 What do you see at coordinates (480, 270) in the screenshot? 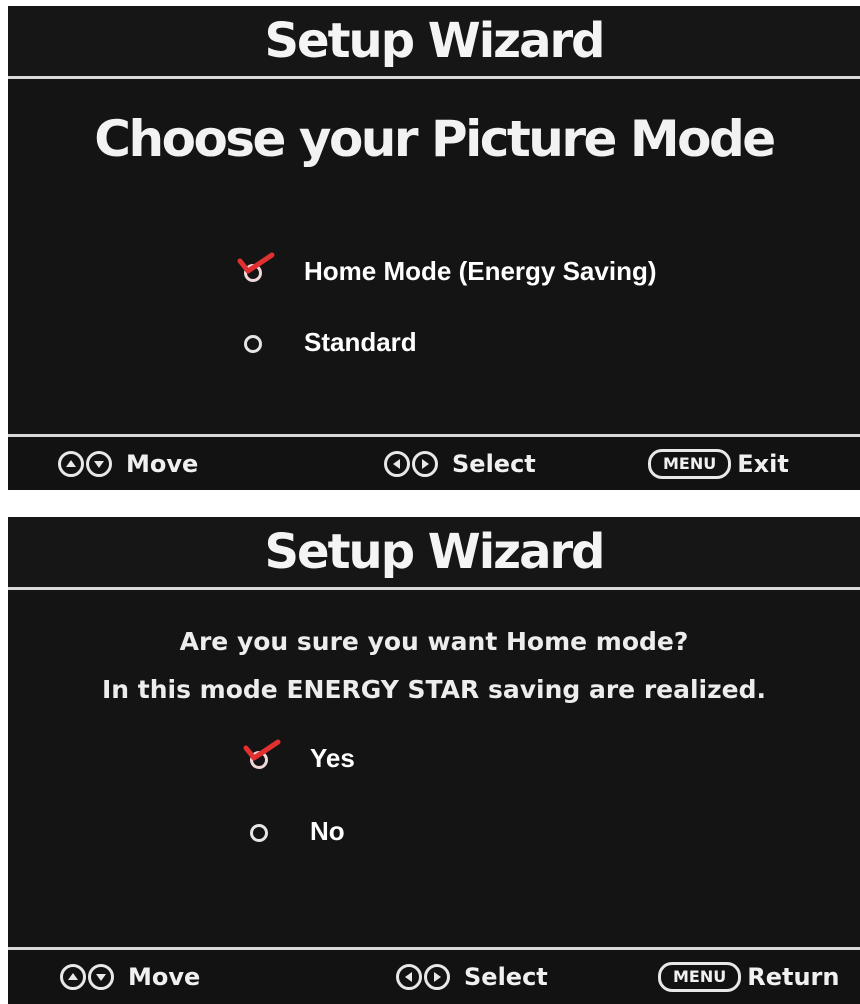
I see `option-label: Home Mode (Energy Saving)` at bounding box center [480, 270].